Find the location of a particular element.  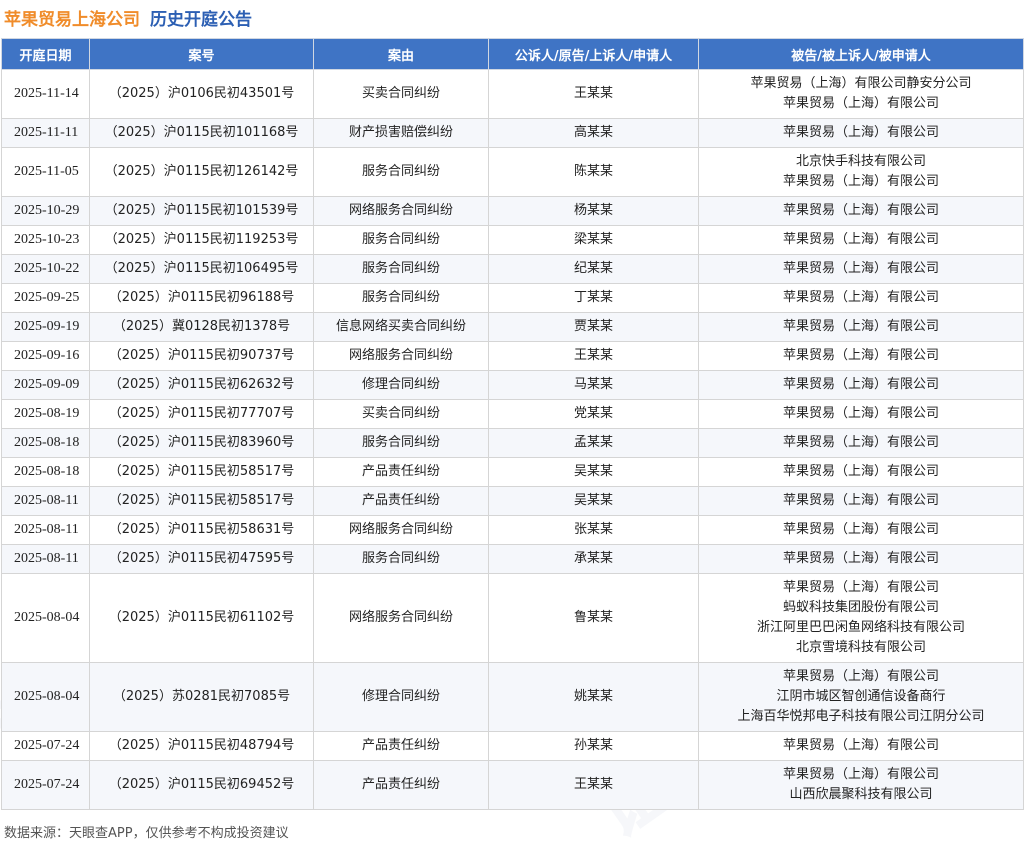

cell-case-no: （2025）沪0115民初48794号 is located at coordinates (201, 746).